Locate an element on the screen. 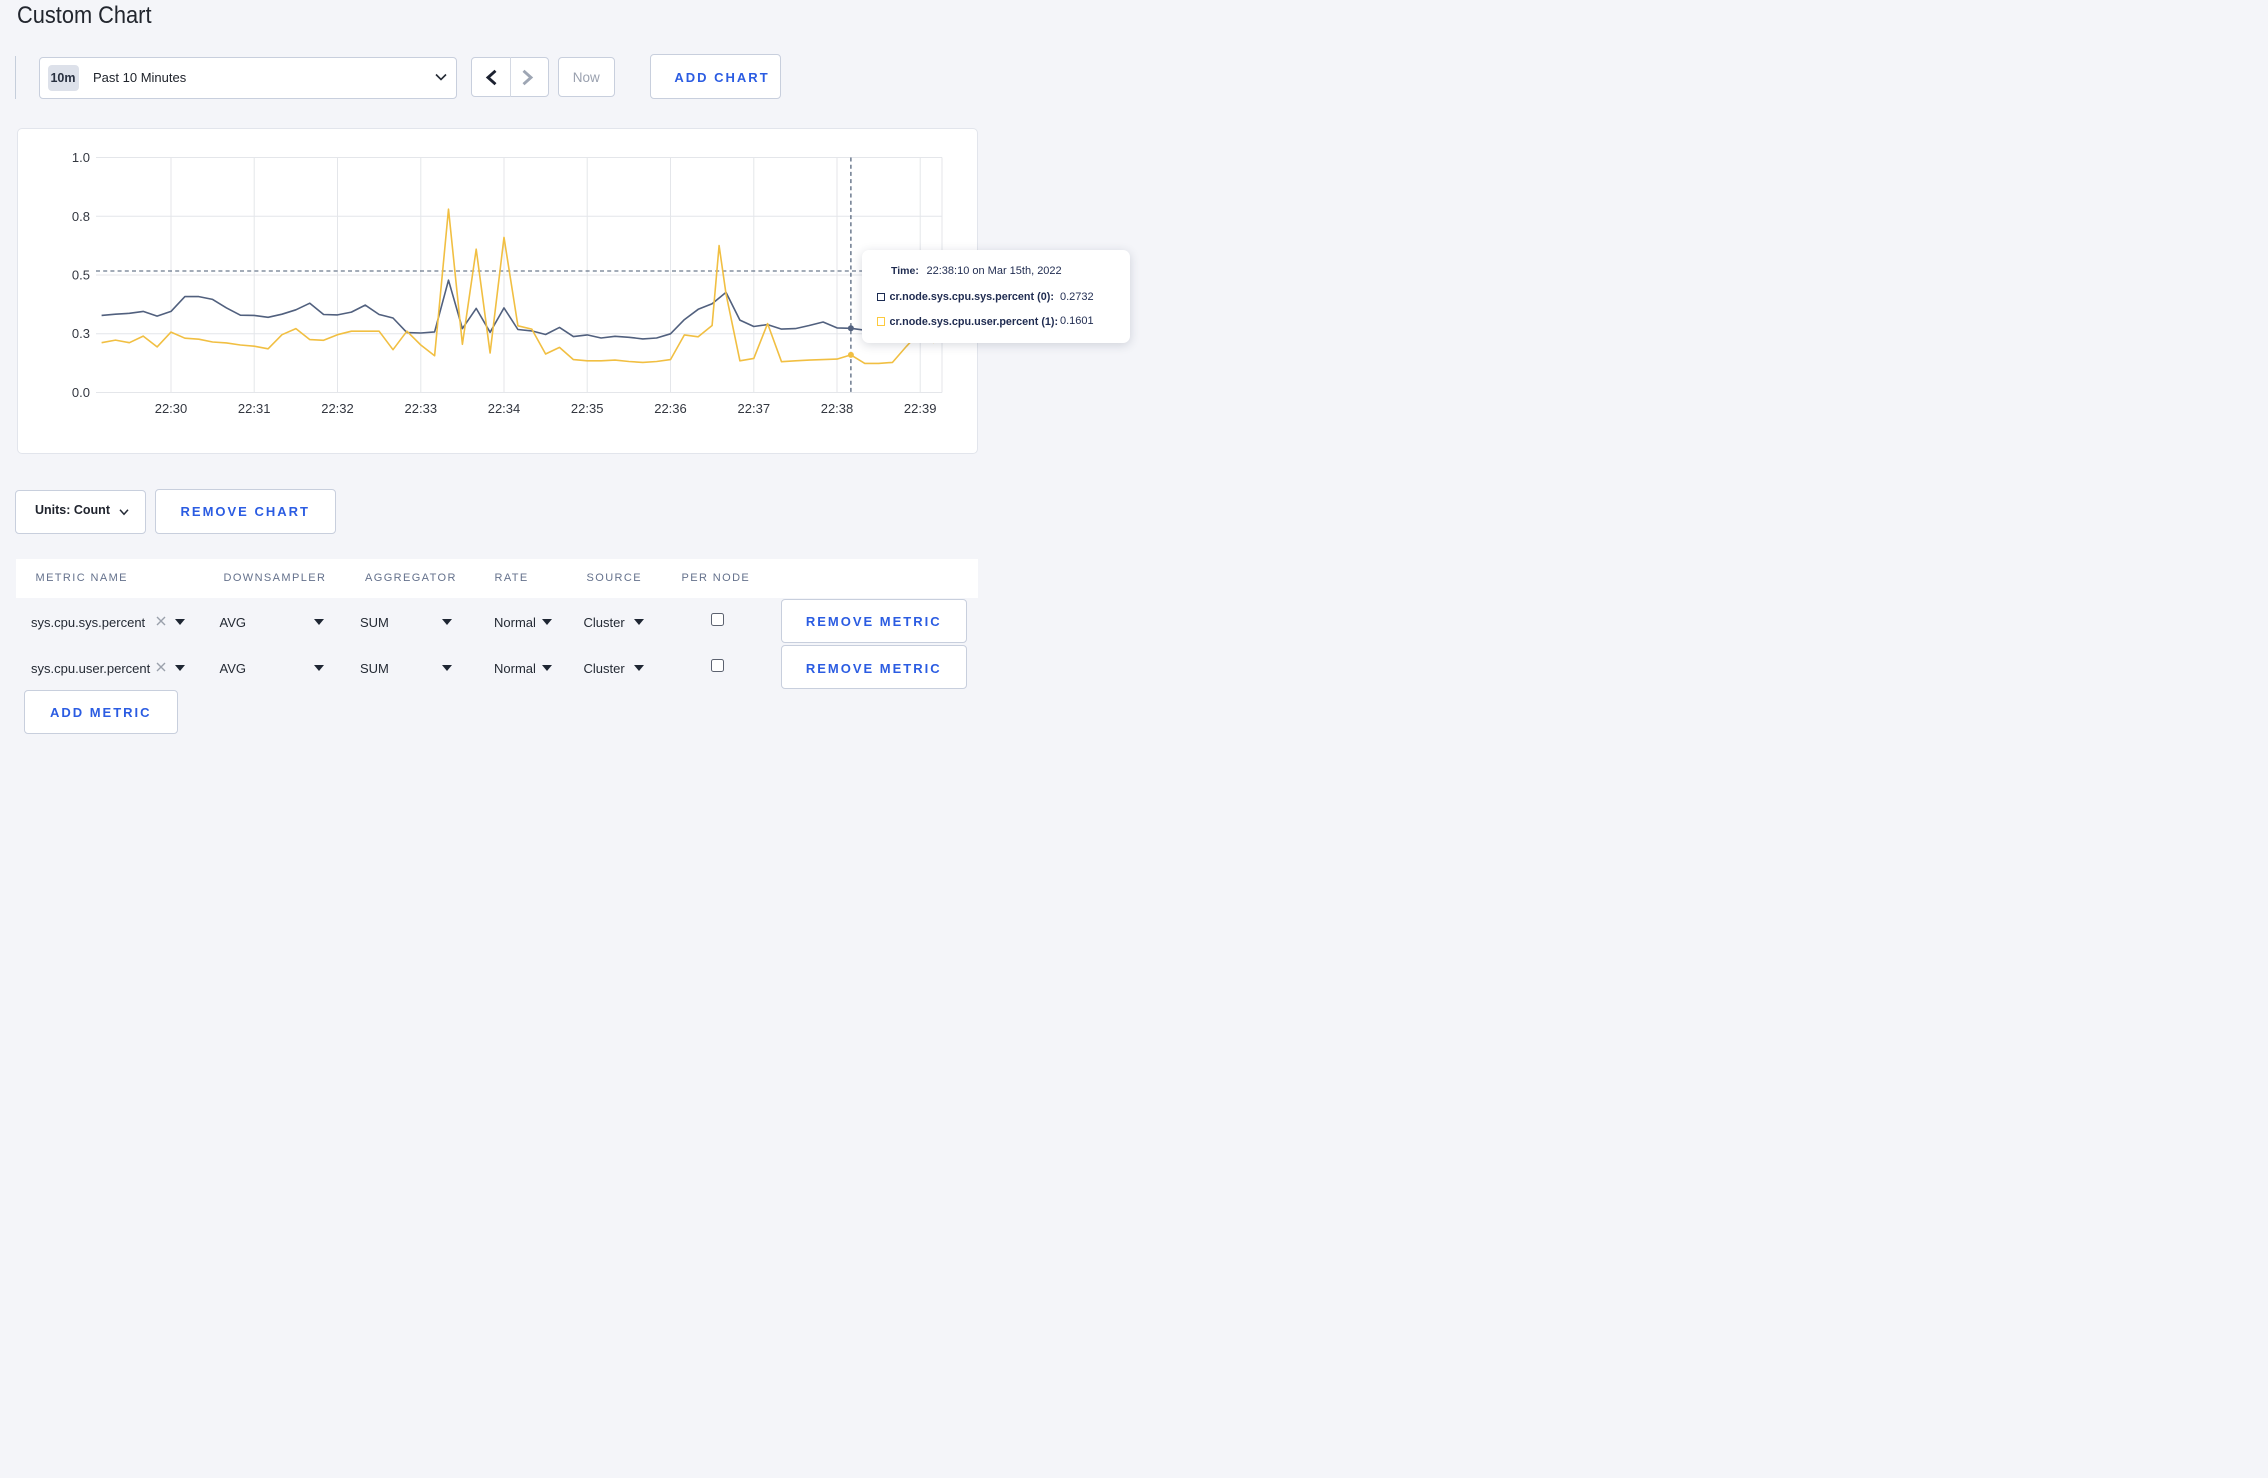 This screenshot has height=1478, width=2268. svg-text: 22:34 is located at coordinates (504, 408).